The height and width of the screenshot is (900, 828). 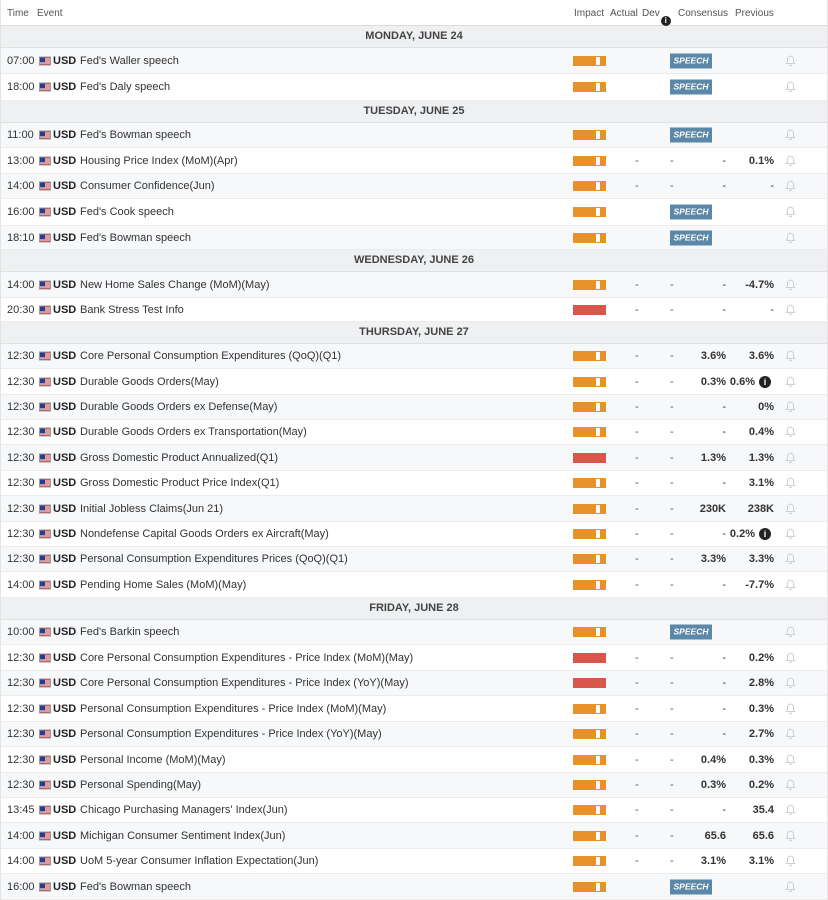 What do you see at coordinates (127, 212) in the screenshot?
I see `event-name: Fed's Cook speech` at bounding box center [127, 212].